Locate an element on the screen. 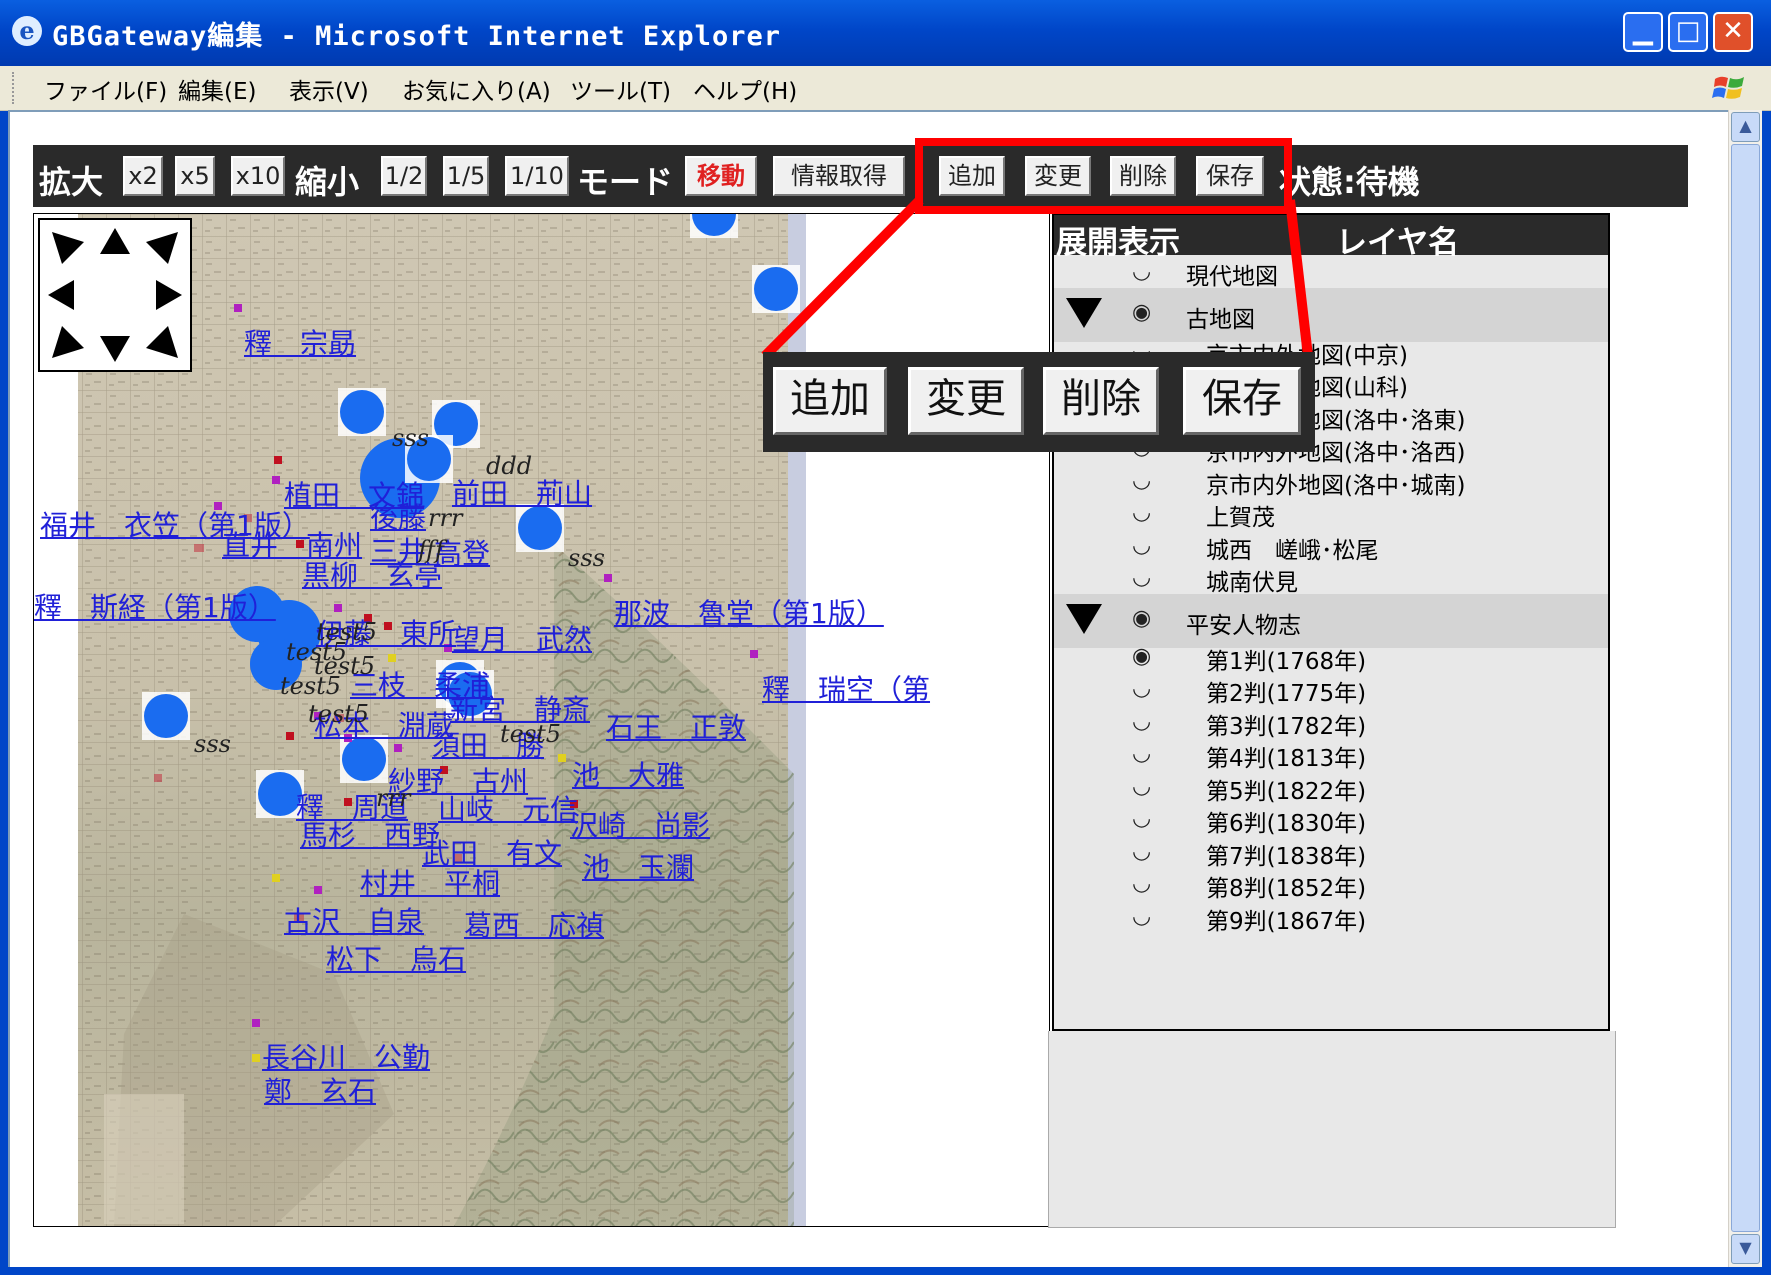 This screenshot has width=1771, height=1275. layer-row: ◡ 第3判(1782年) is located at coordinates (1331, 723).